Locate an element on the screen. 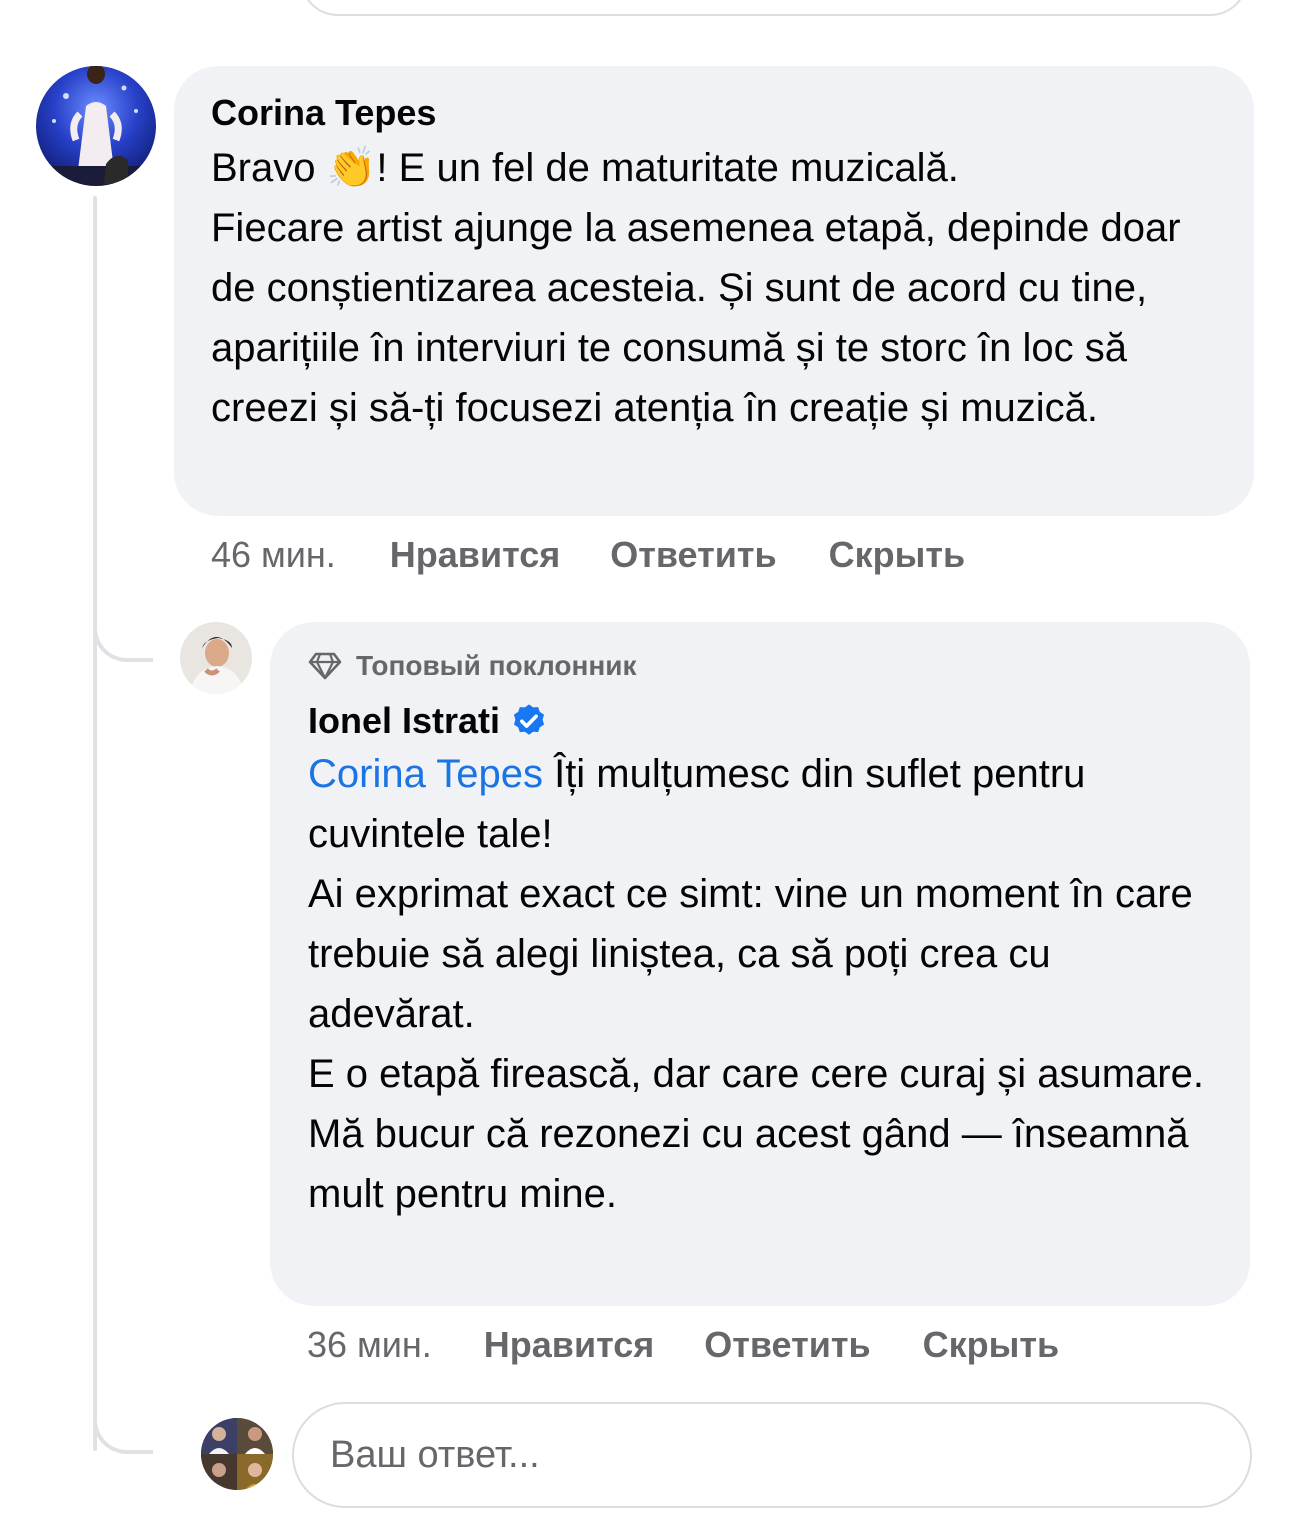  hide-button: Скрыть is located at coordinates (897, 555).